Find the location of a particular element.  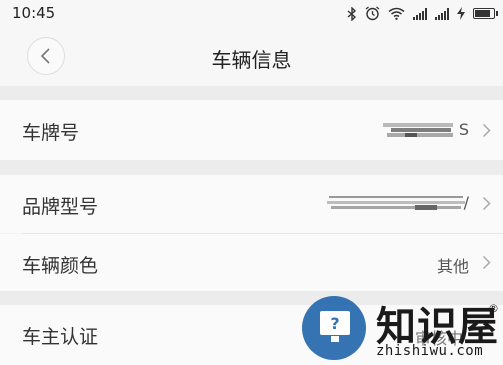

wifi-icon is located at coordinates (396, 13).